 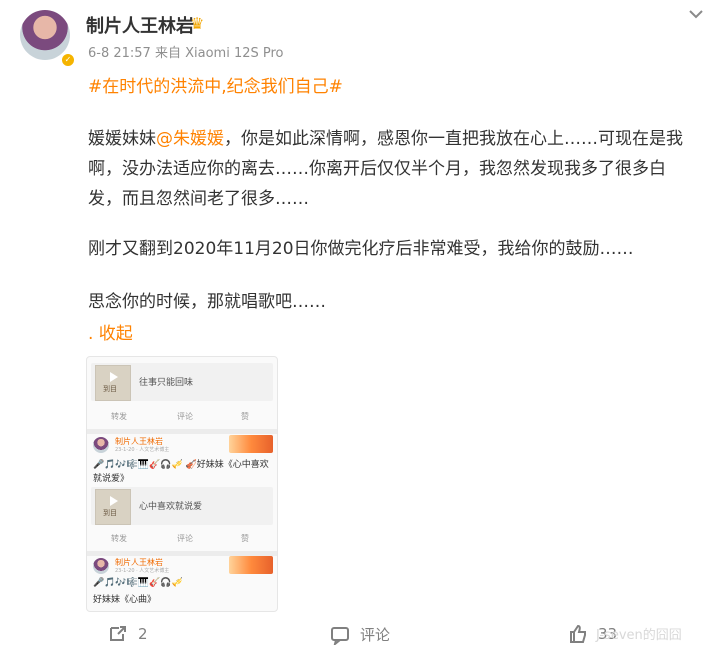 What do you see at coordinates (219, 53) in the screenshot?
I see `post-source: 来自 Xiaomi 12S Pro` at bounding box center [219, 53].